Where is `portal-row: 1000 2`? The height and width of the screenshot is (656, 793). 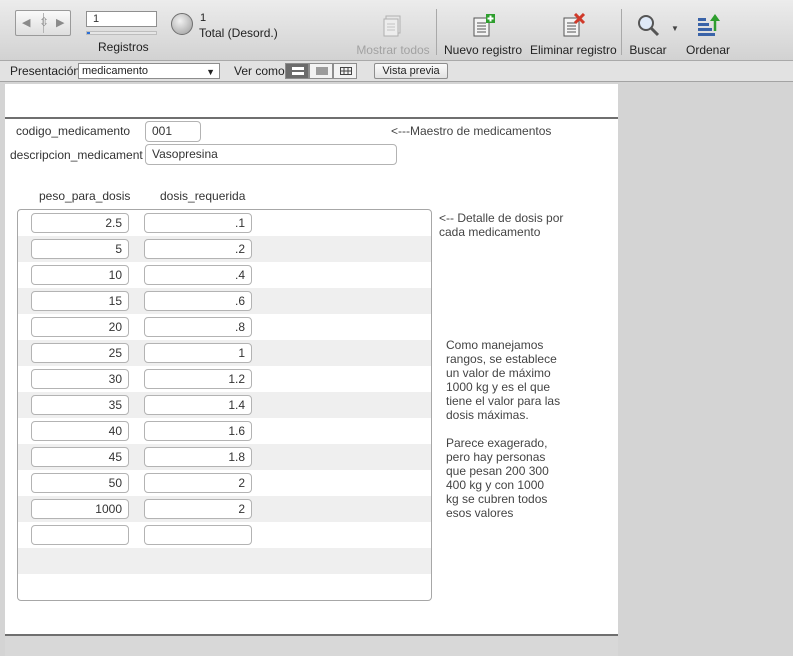
portal-row: 1000 2 is located at coordinates (224, 509).